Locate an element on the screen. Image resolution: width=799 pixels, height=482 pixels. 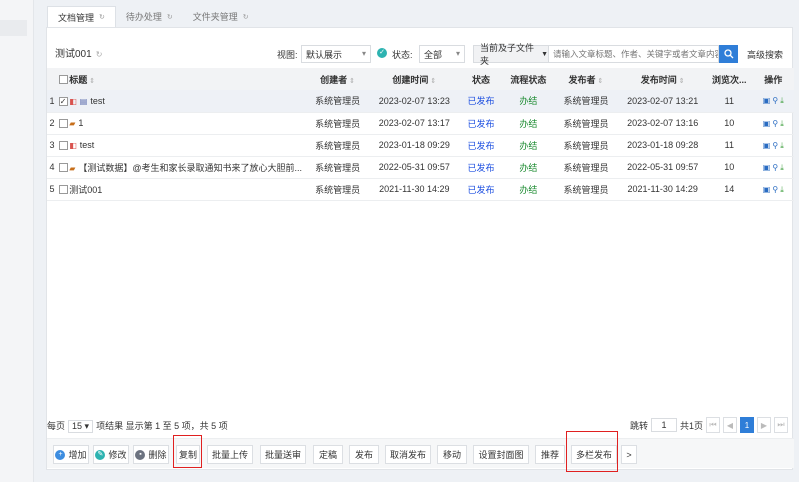
first-page-button: ⏮ is located at coordinates (713, 425).